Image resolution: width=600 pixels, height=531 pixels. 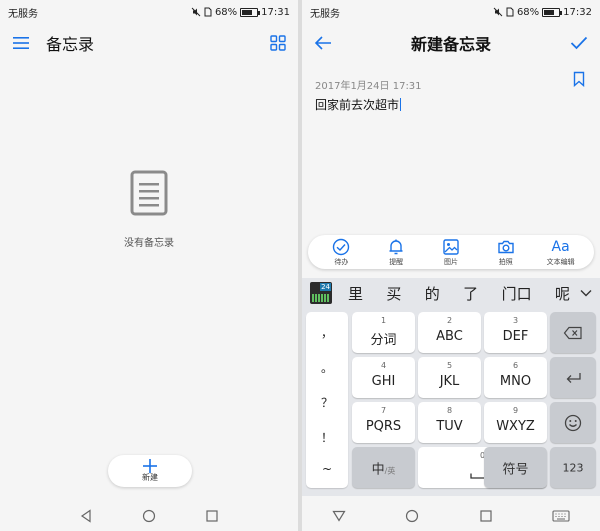 What do you see at coordinates (368, 86) in the screenshot?
I see `note-date: 2017年1月24日 17:31` at bounding box center [368, 86].